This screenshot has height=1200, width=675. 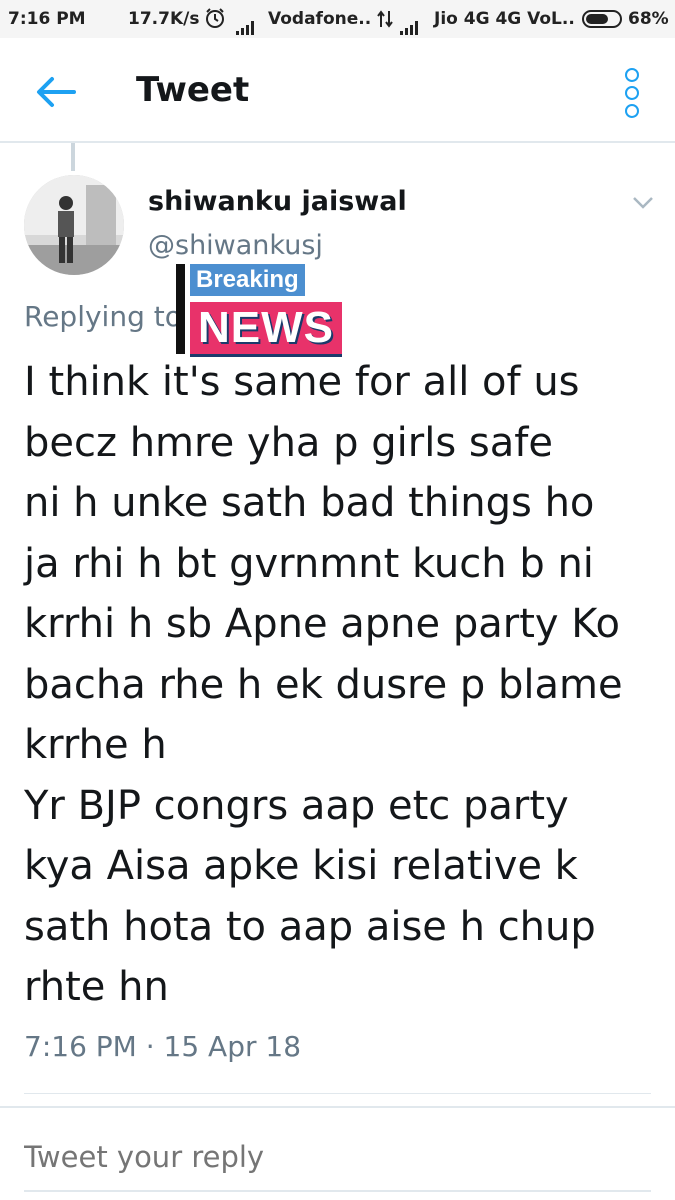 What do you see at coordinates (215, 20) in the screenshot?
I see `alarm-icon` at bounding box center [215, 20].